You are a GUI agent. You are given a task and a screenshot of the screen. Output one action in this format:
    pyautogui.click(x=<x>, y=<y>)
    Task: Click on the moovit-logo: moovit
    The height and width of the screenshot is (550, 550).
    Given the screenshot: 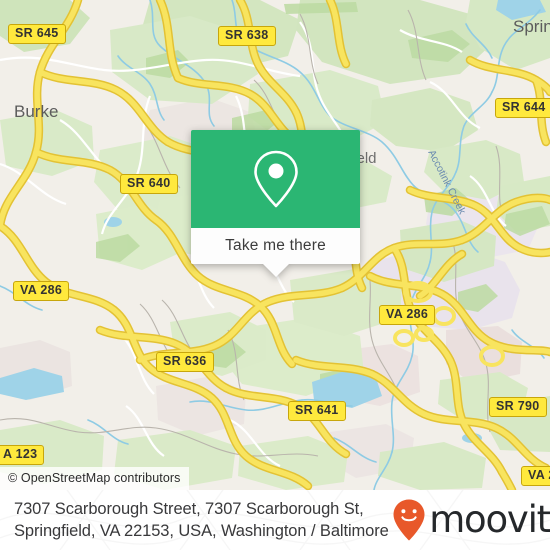 What is the action you would take?
    pyautogui.click(x=471, y=520)
    